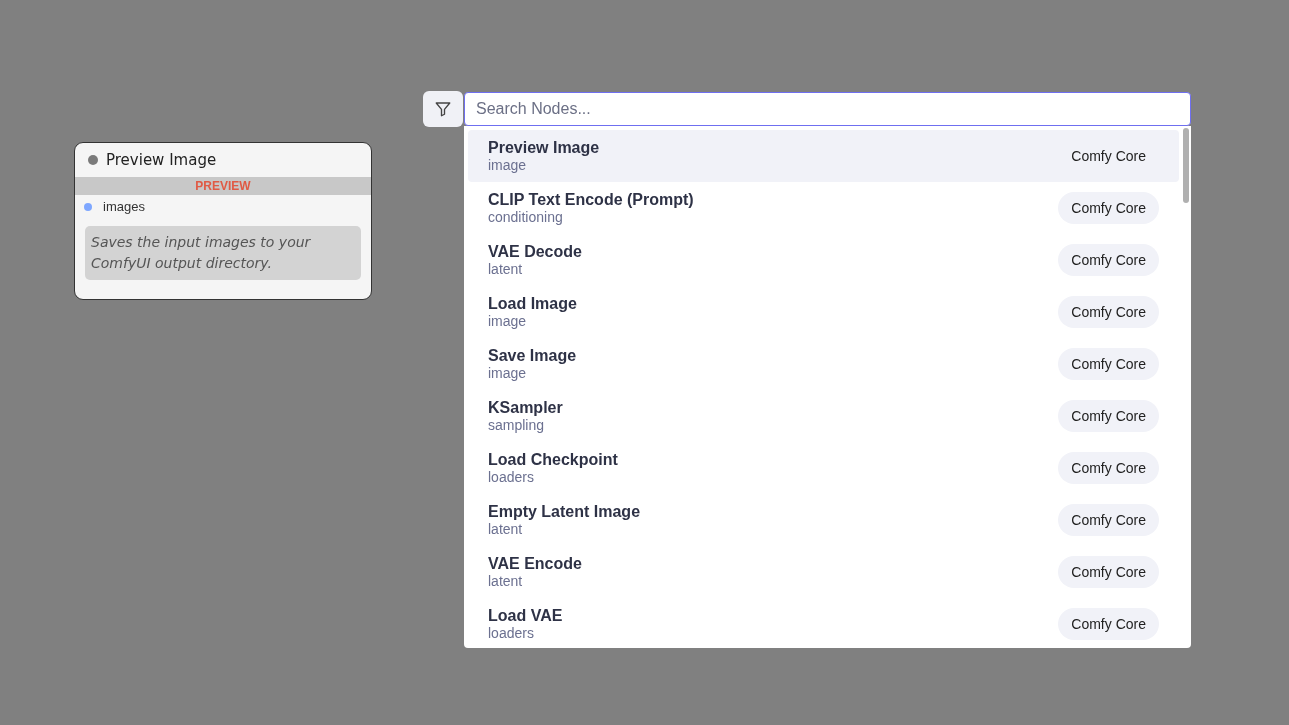 The width and height of the screenshot is (1289, 725). I want to click on result-item: KSampler sampling Comfy Core, so click(823, 416).